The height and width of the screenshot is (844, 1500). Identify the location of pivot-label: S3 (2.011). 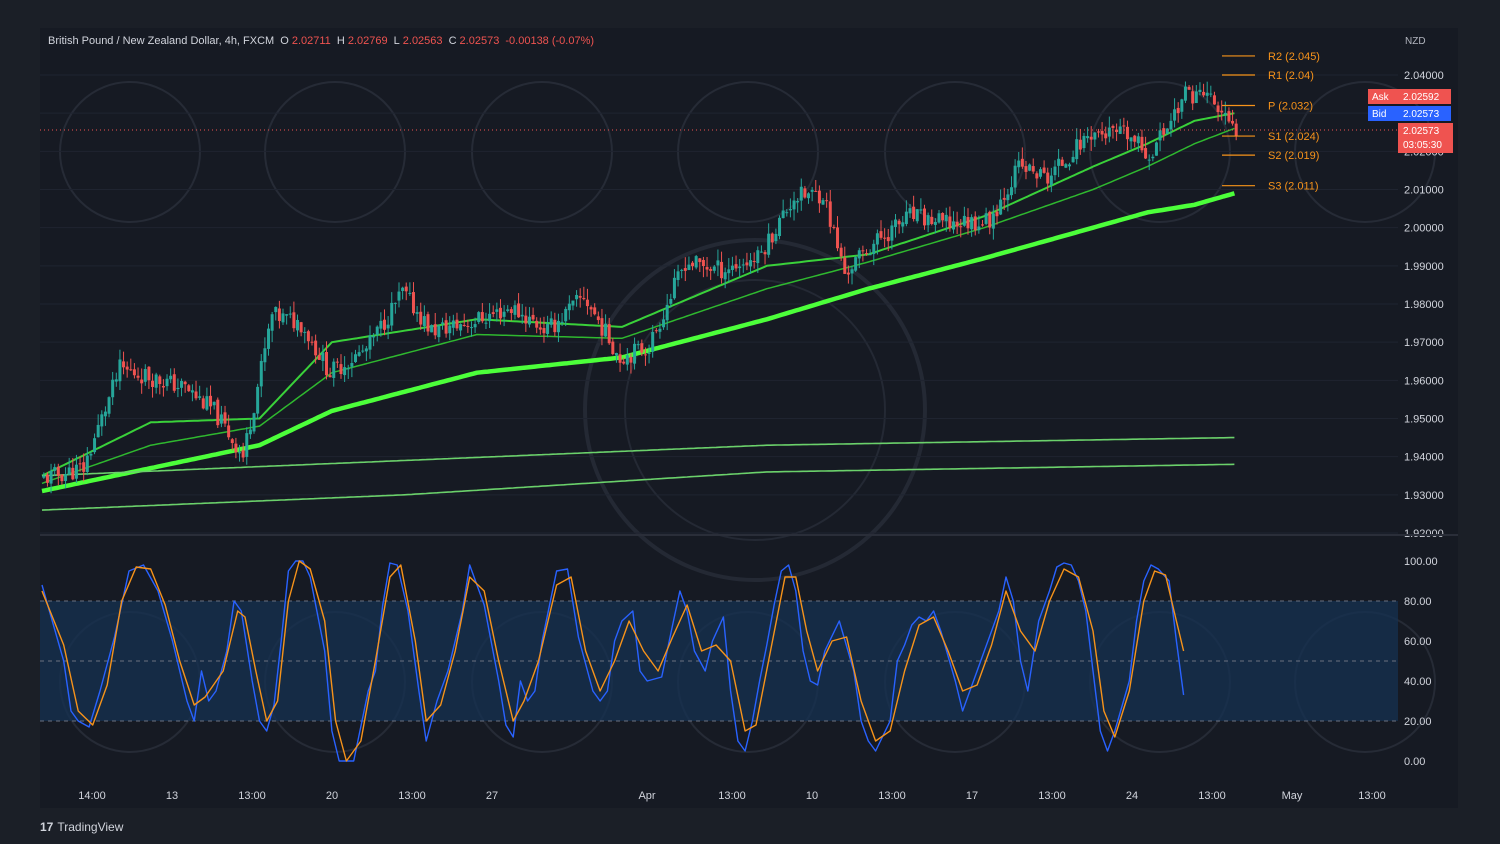
(1293, 187).